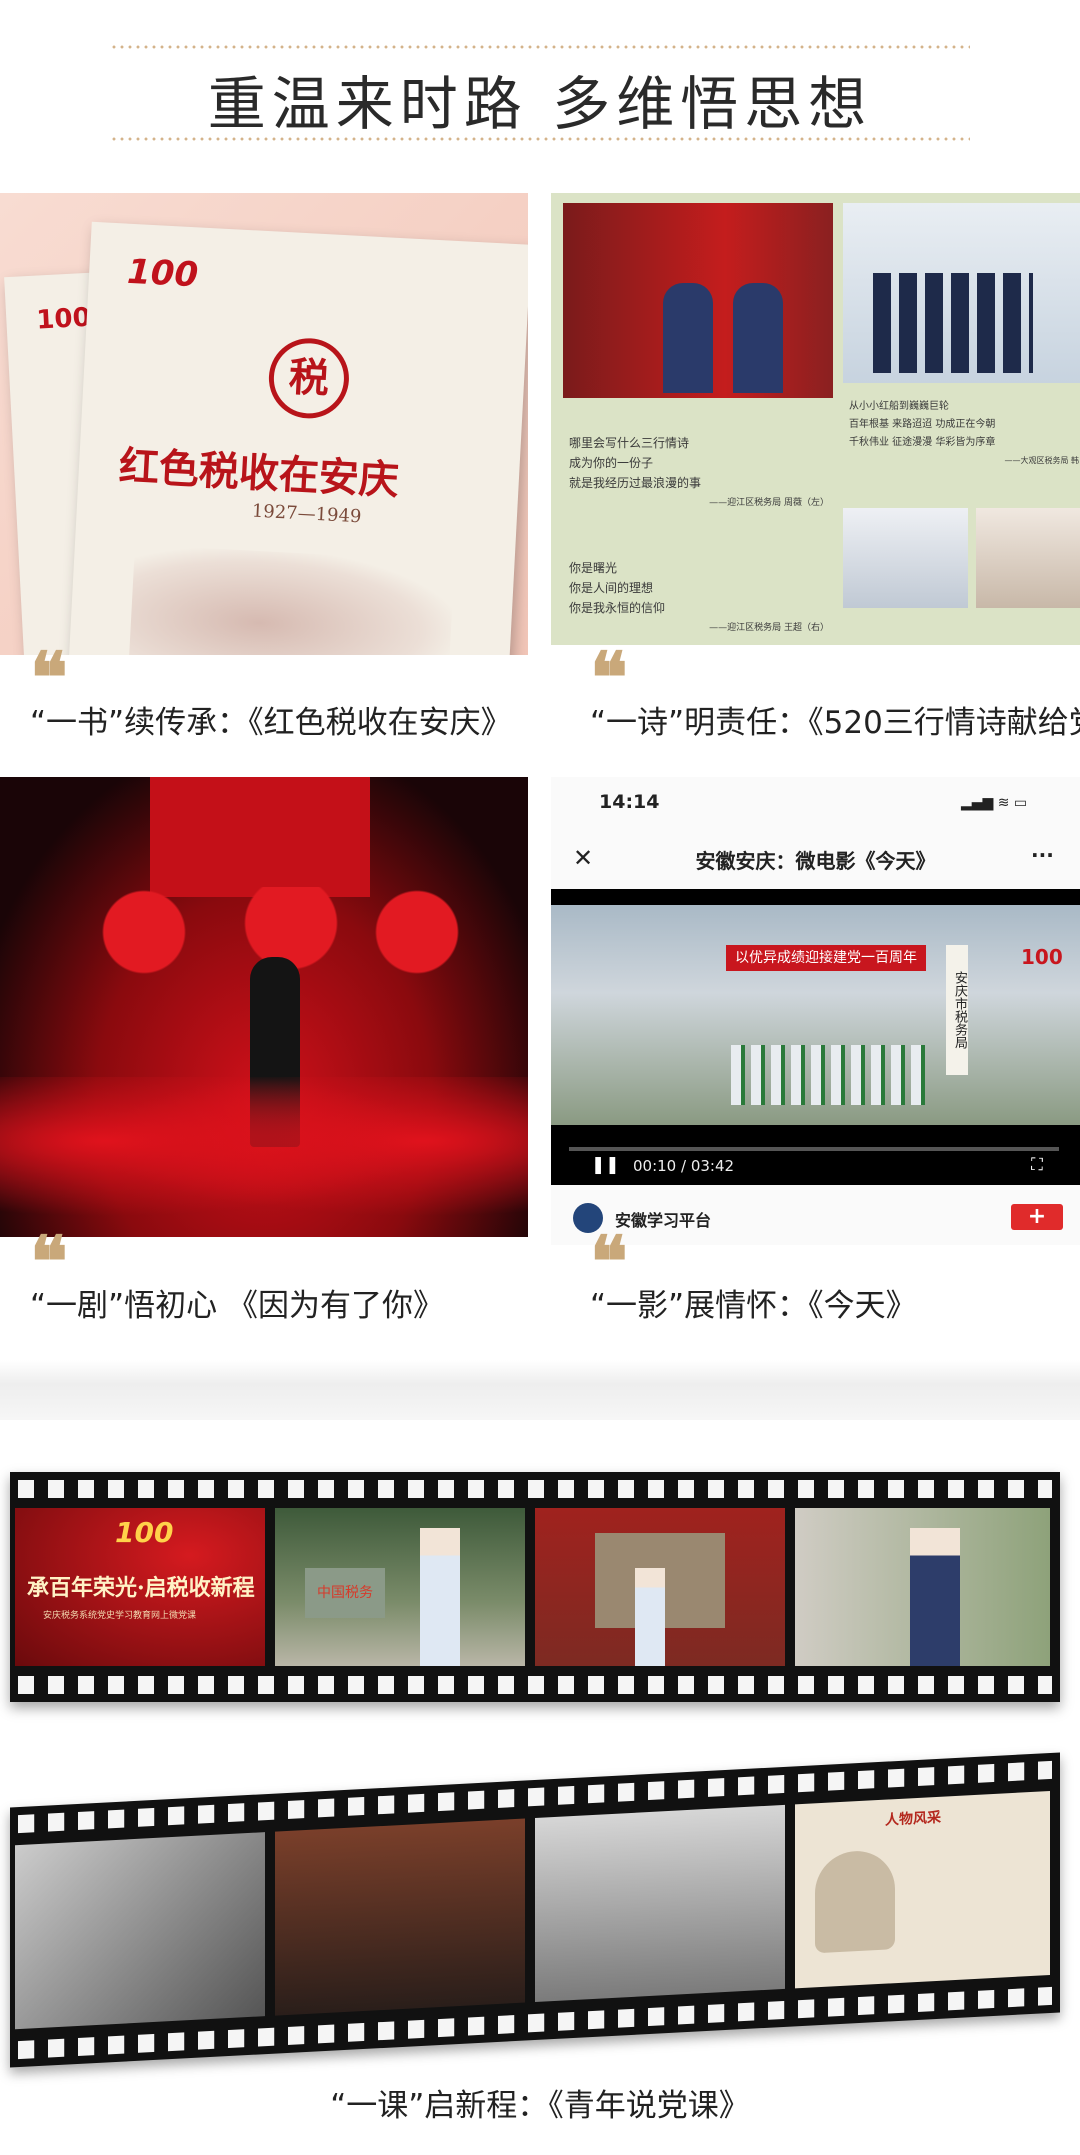 Image resolution: width=1080 pixels, height=2155 pixels. What do you see at coordinates (258, 473) in the screenshot?
I see `book-title: 红色税收在安庆` at bounding box center [258, 473].